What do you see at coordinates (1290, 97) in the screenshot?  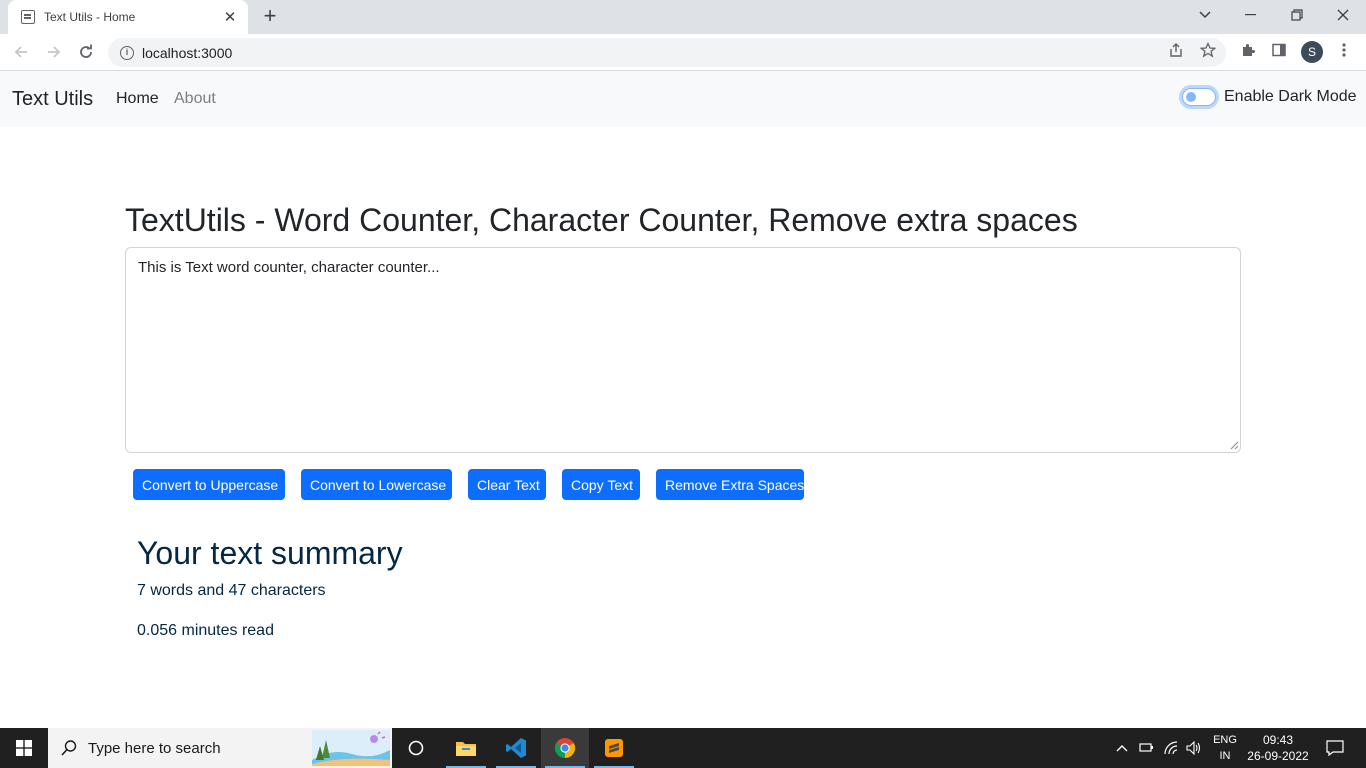 I see `dark-mode-label: Enable Dark Mode` at bounding box center [1290, 97].